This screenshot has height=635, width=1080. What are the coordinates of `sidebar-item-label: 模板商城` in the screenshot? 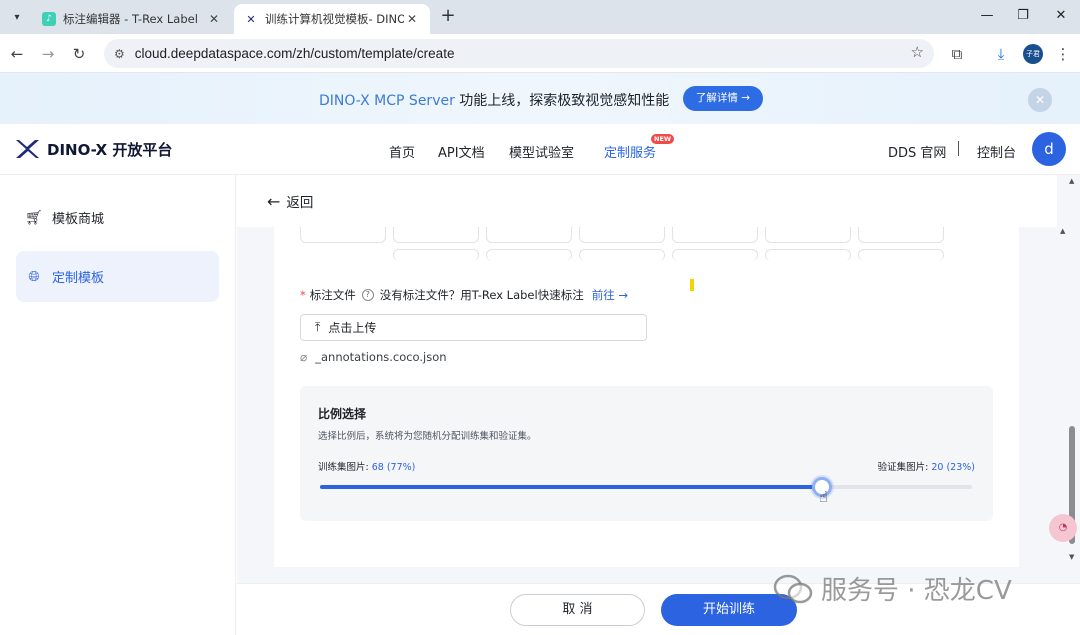 It's located at (78, 219).